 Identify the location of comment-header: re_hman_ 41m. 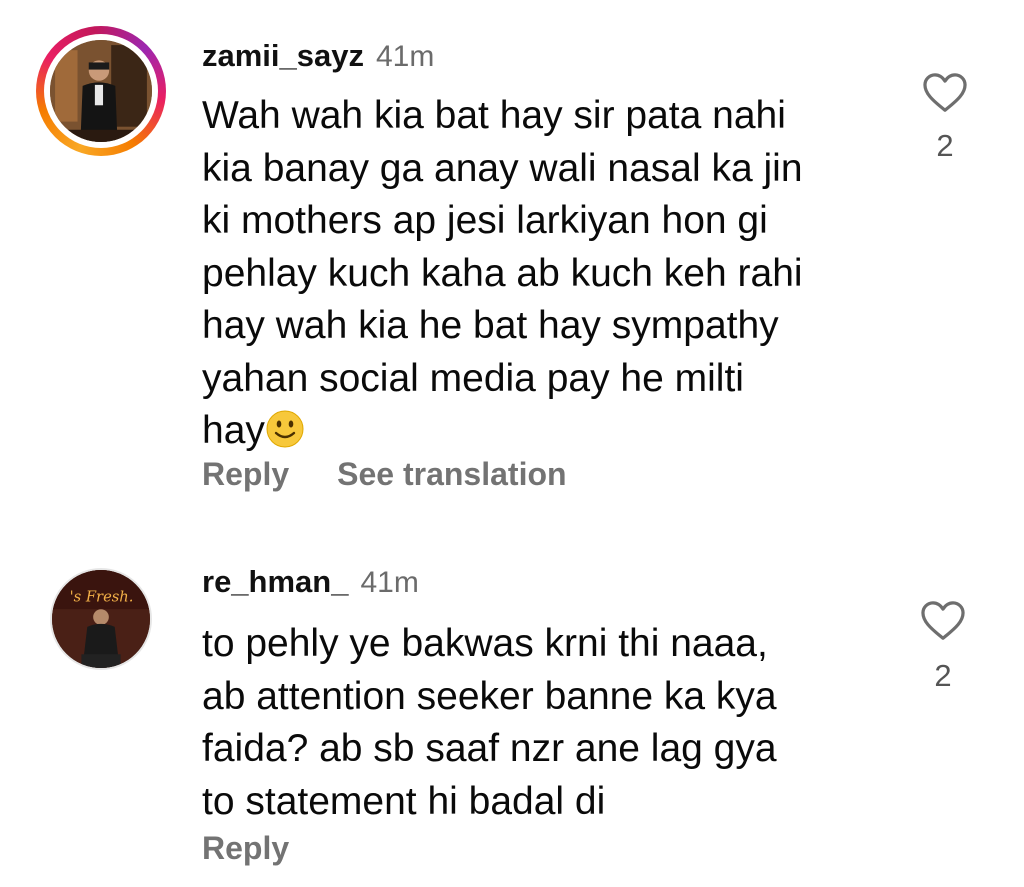
(310, 582).